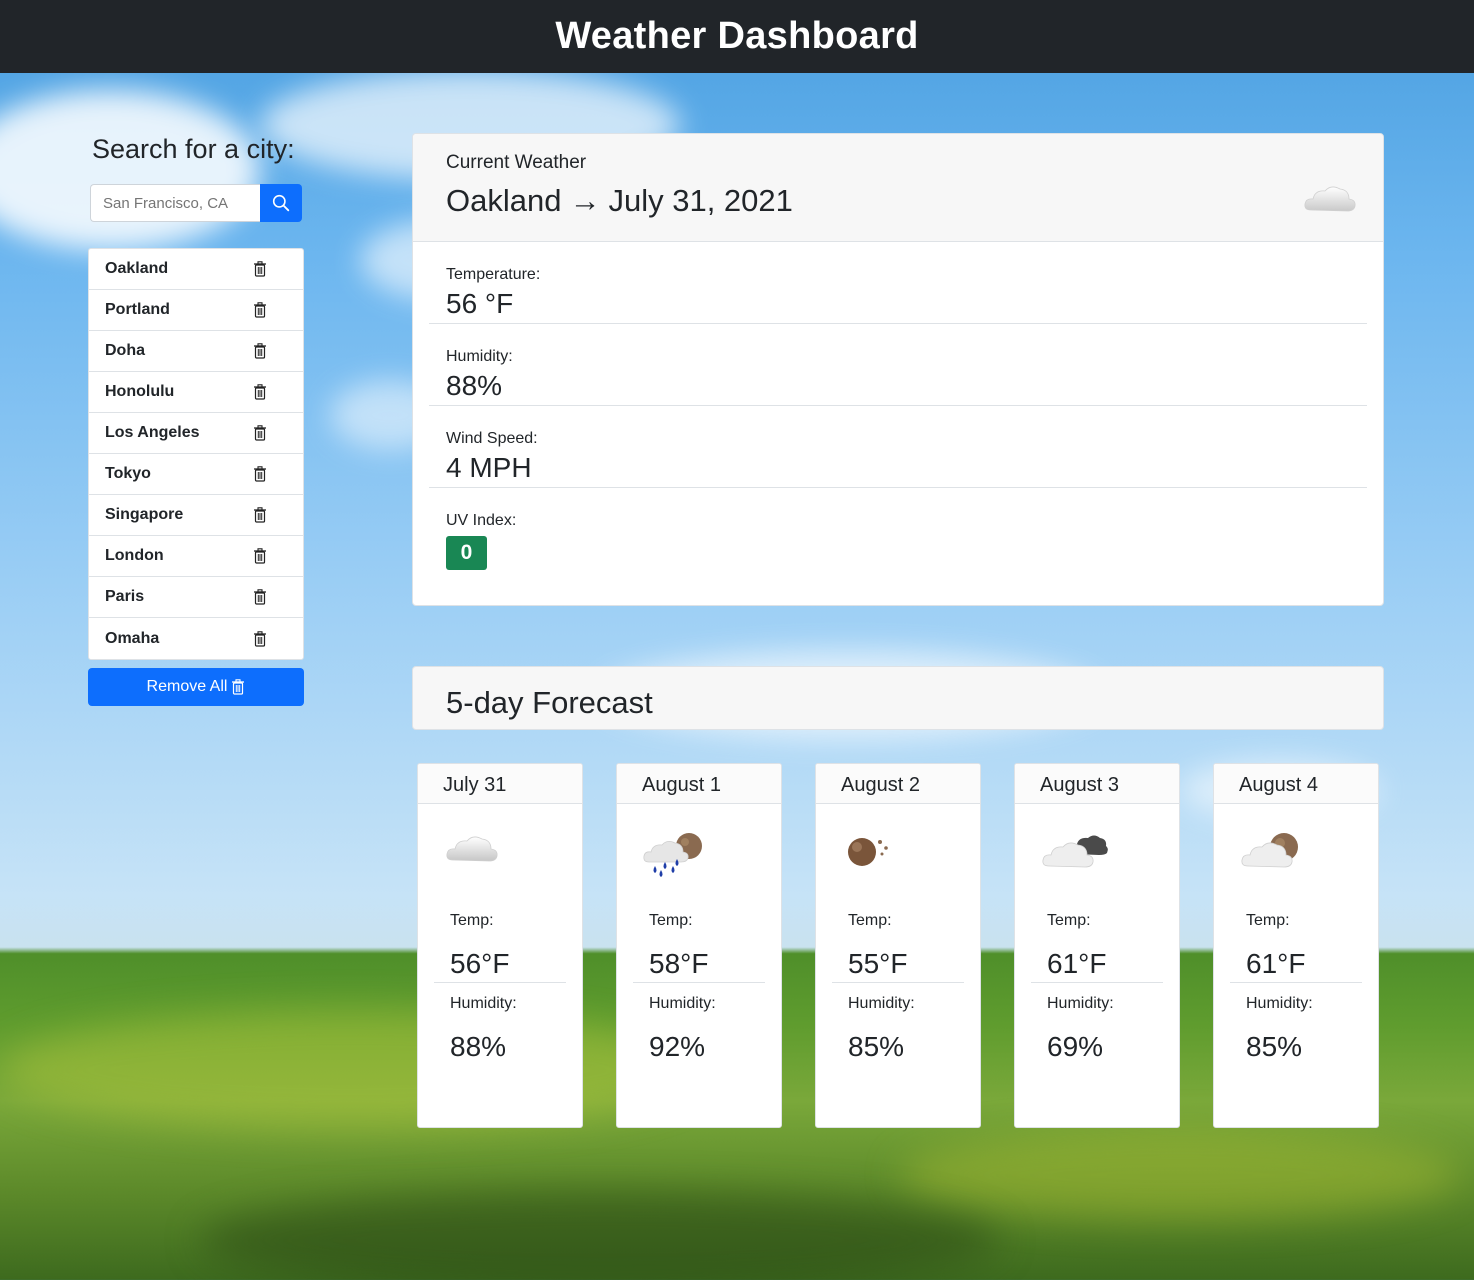 The height and width of the screenshot is (1280, 1474). Describe the element at coordinates (196, 597) in the screenshot. I see `city-item-paris: Paris` at that location.